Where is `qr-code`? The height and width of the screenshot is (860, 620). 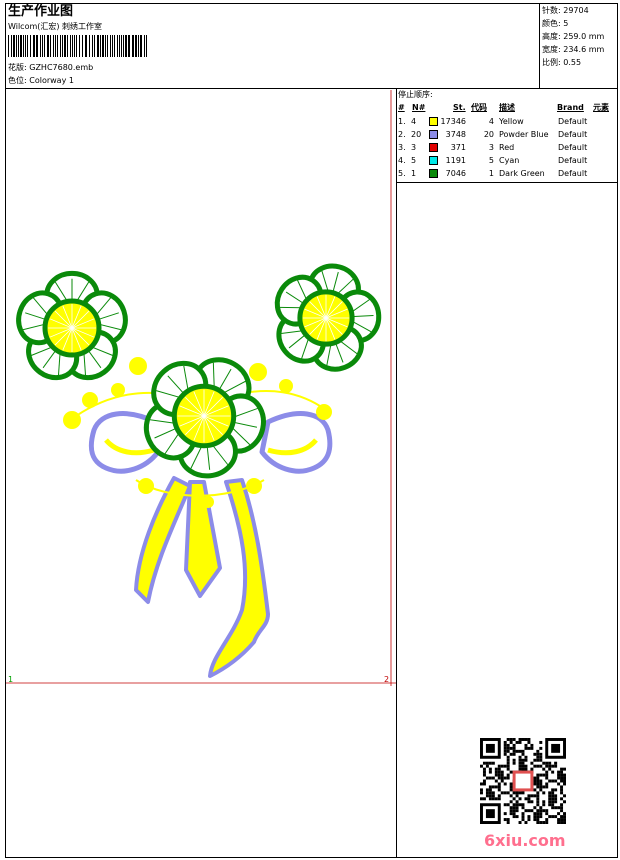 qr-code is located at coordinates (523, 781).